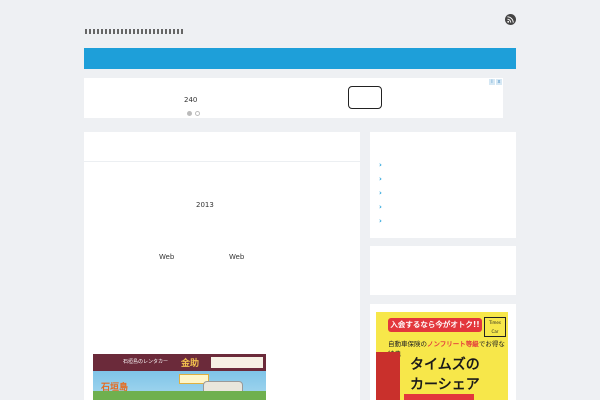 This screenshot has height=400, width=600. I want to click on article-image: 石垣島のレンタカー 金助 石垣島, so click(179, 377).